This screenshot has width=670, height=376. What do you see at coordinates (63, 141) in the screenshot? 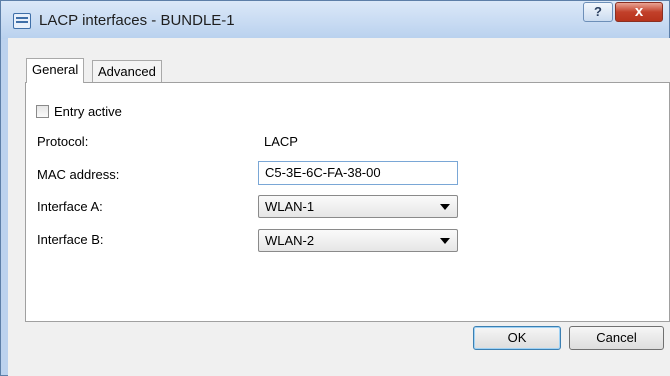
I see `protocol-label: Protocol:` at bounding box center [63, 141].